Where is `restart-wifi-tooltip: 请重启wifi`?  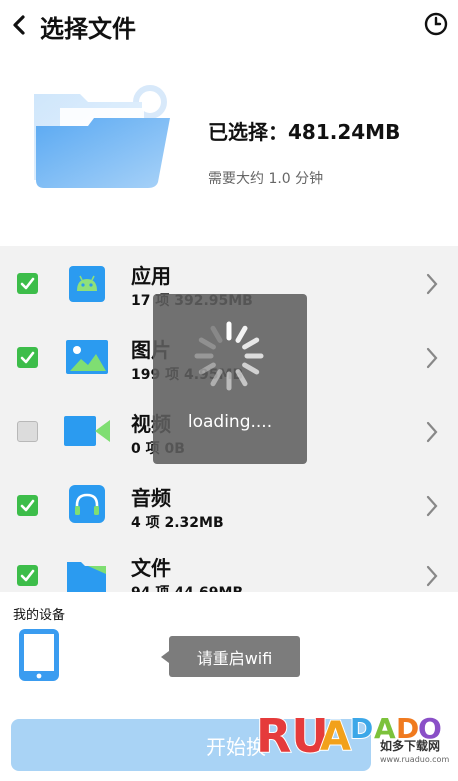
restart-wifi-tooltip: 请重启wifi is located at coordinates (234, 656).